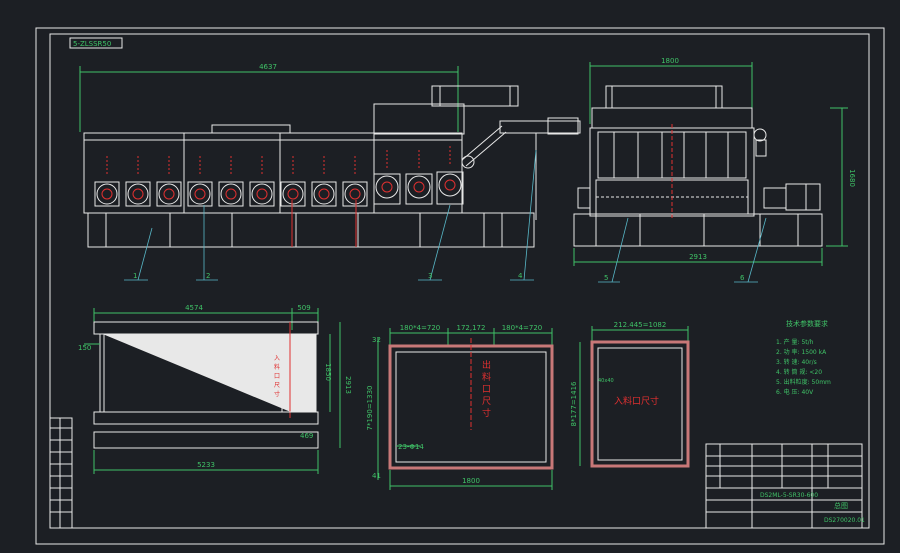 This screenshot has width=900, height=553. I want to click on hopper-top-left-dim: 4574, so click(194, 308).